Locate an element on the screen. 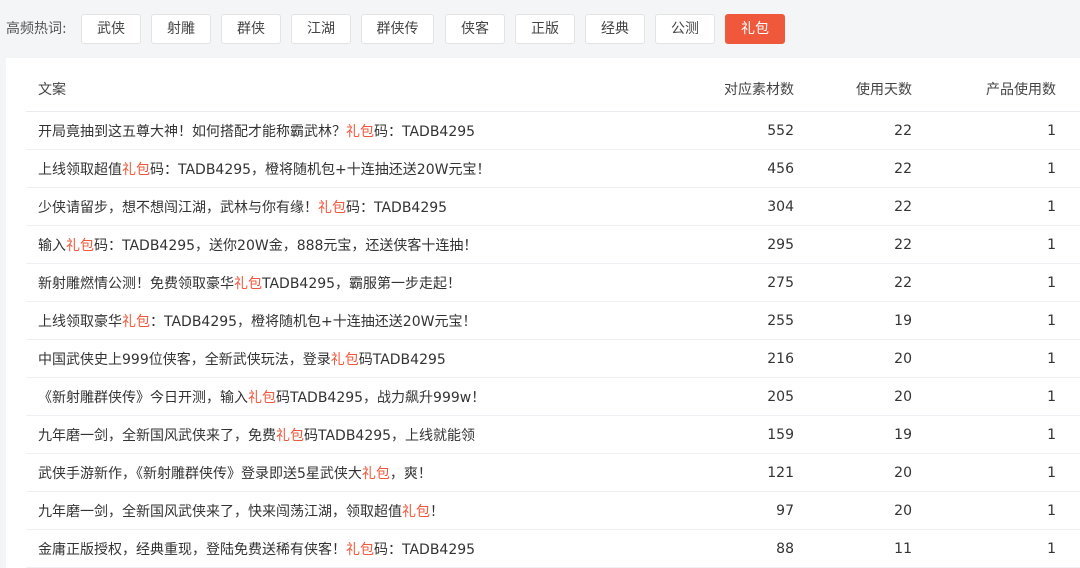 The width and height of the screenshot is (1080, 568). hot-words-bar: 高频热词: 武侠 射雕 群侠 江湖 群侠传 侠客 正版 经典 公测 礼包 is located at coordinates (540, 29).